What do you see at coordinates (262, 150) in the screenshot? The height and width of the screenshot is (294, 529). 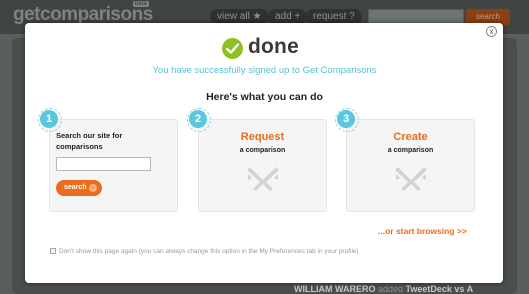 I see `request-subtitle: a comparison` at bounding box center [262, 150].